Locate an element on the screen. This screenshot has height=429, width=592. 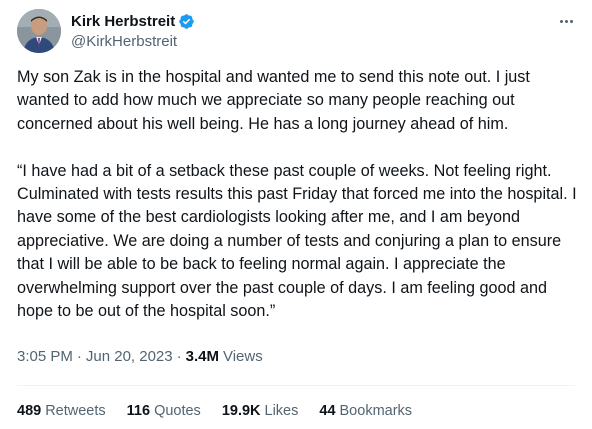
avatar-image is located at coordinates (39, 31).